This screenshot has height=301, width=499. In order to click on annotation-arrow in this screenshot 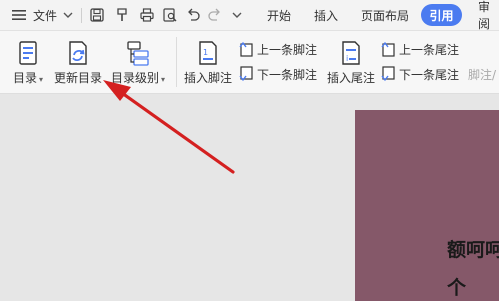, I will do `click(169, 127)`.